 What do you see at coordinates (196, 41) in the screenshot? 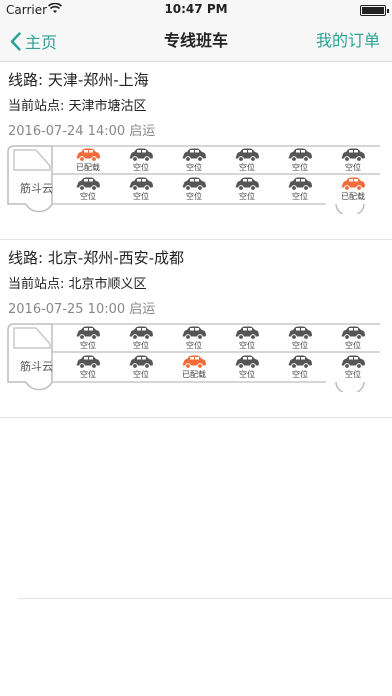
I see `navigation-bar: 主页 专线班车 我的订单` at bounding box center [196, 41].